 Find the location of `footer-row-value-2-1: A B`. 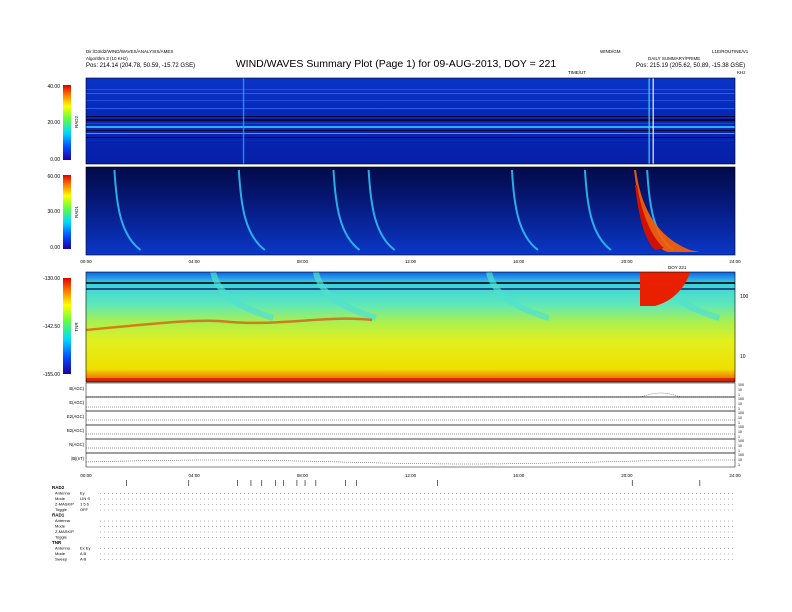

footer-row-value-2-1: A B is located at coordinates (83, 553).